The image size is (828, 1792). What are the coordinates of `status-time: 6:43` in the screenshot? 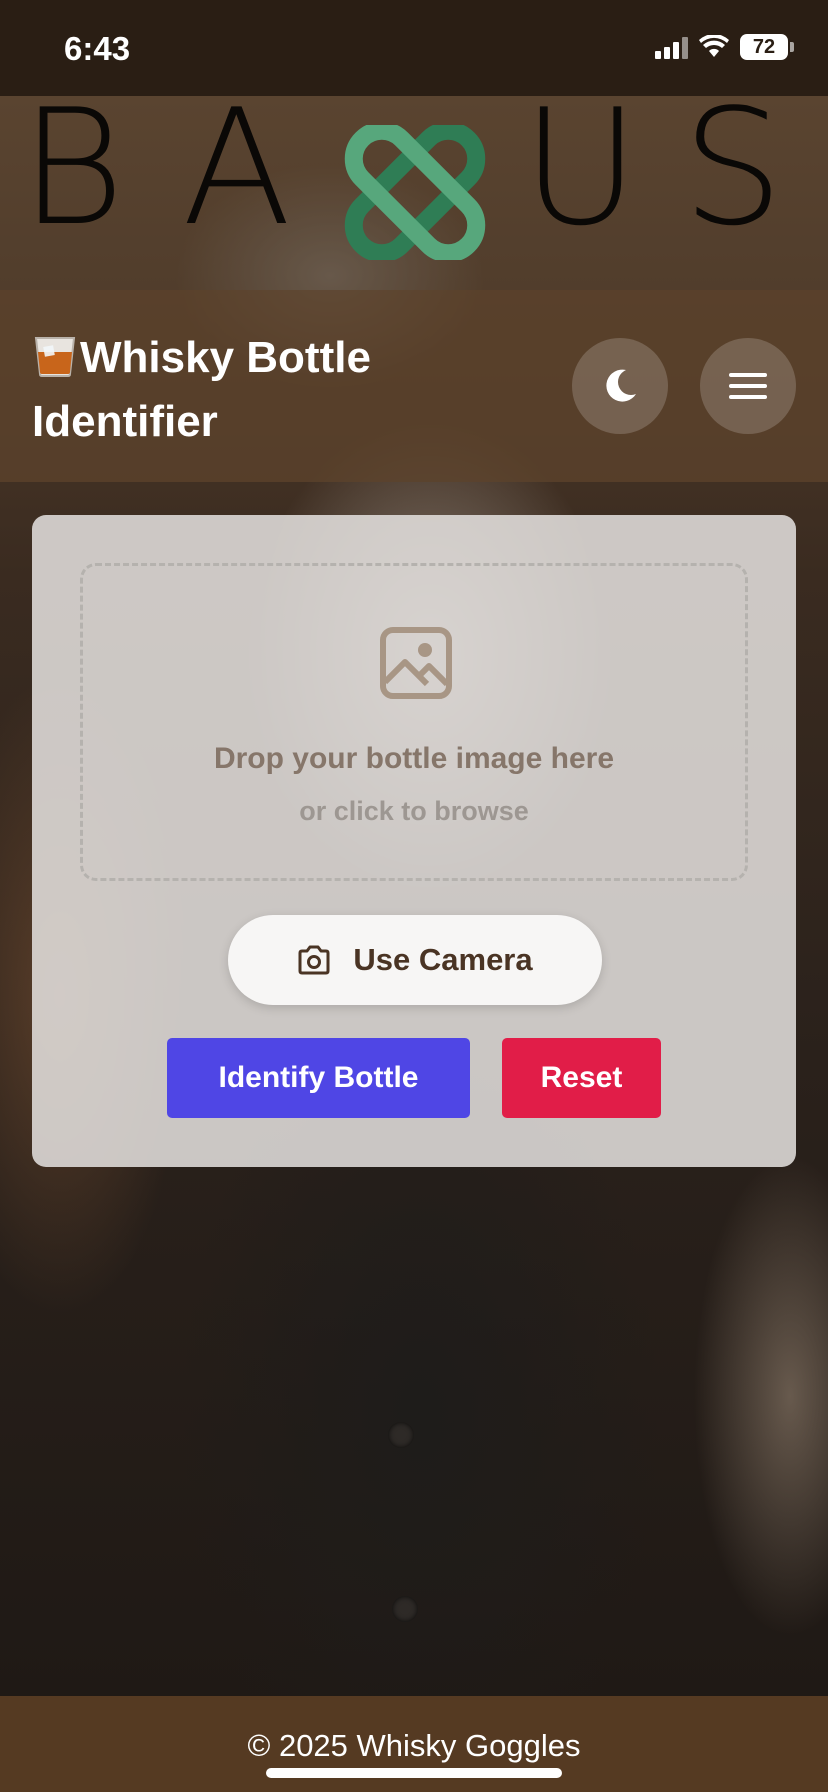 It's located at (97, 48).